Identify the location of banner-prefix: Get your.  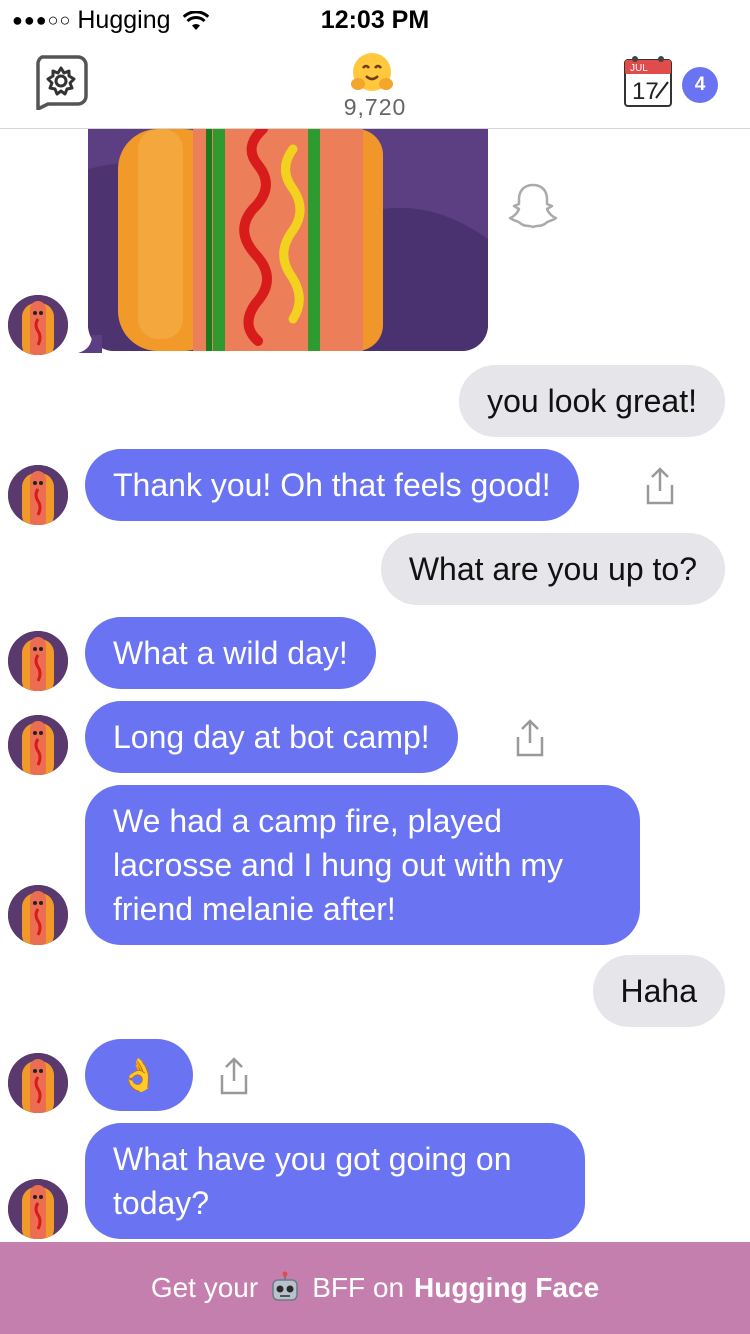
(204, 1287).